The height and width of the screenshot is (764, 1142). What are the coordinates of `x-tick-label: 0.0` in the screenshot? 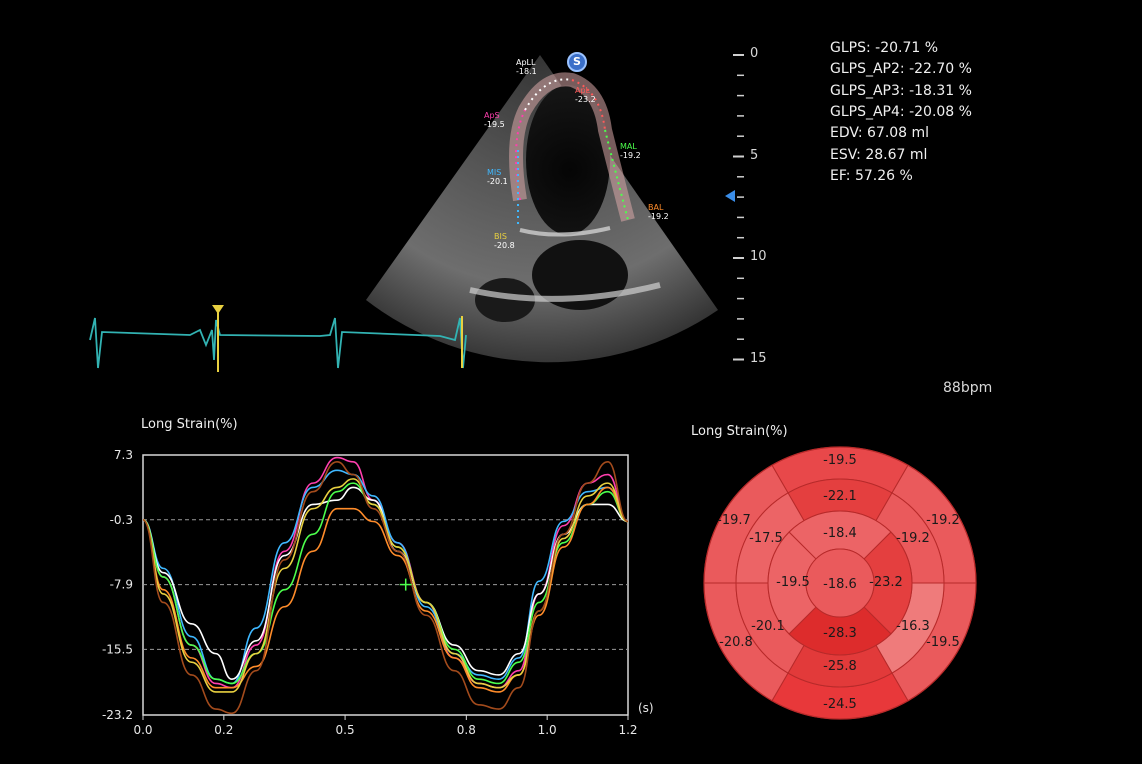 It's located at (142, 730).